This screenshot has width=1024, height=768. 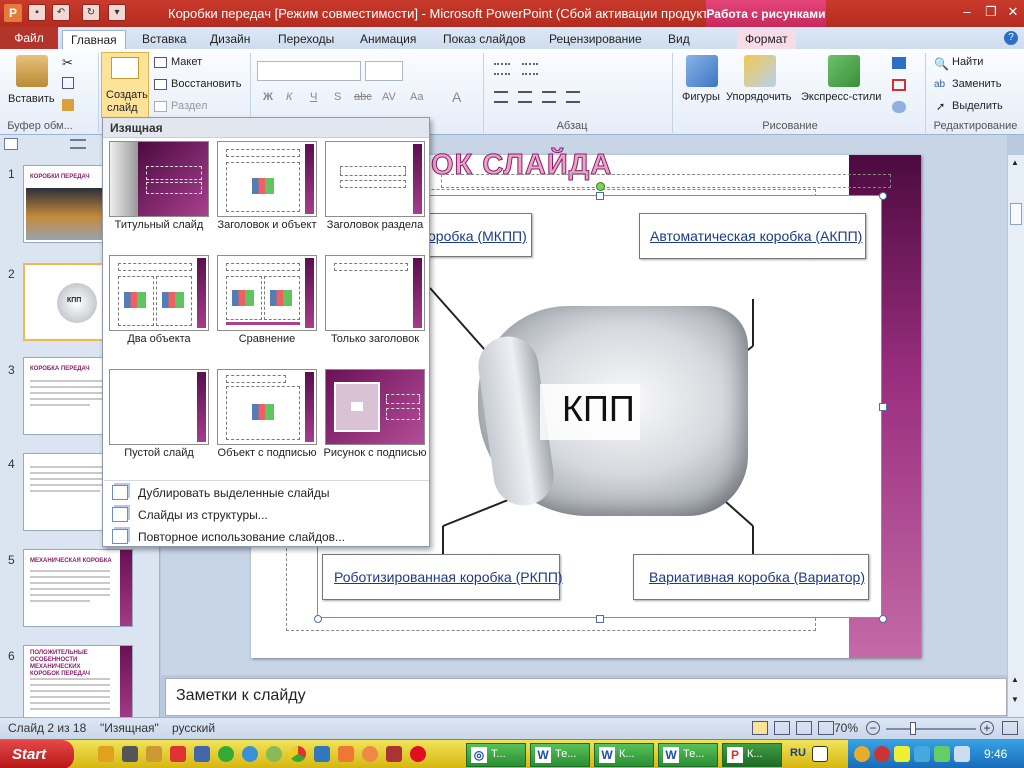 What do you see at coordinates (78, 588) in the screenshot?
I see `thumbnail-5: МЕХАНИЧЕСКАЯ КОРОБКА` at bounding box center [78, 588].